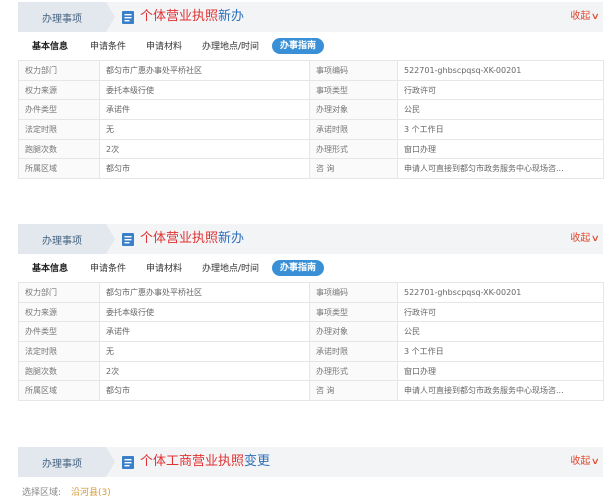 The image size is (609, 500). What do you see at coordinates (353, 391) in the screenshot?
I see `field-label: 咨 询` at bounding box center [353, 391].